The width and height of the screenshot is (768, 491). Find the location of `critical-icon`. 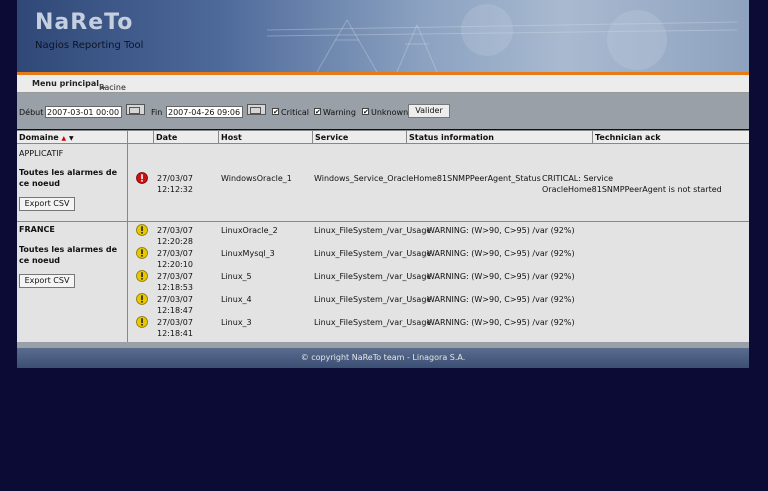

critical-icon is located at coordinates (142, 178).